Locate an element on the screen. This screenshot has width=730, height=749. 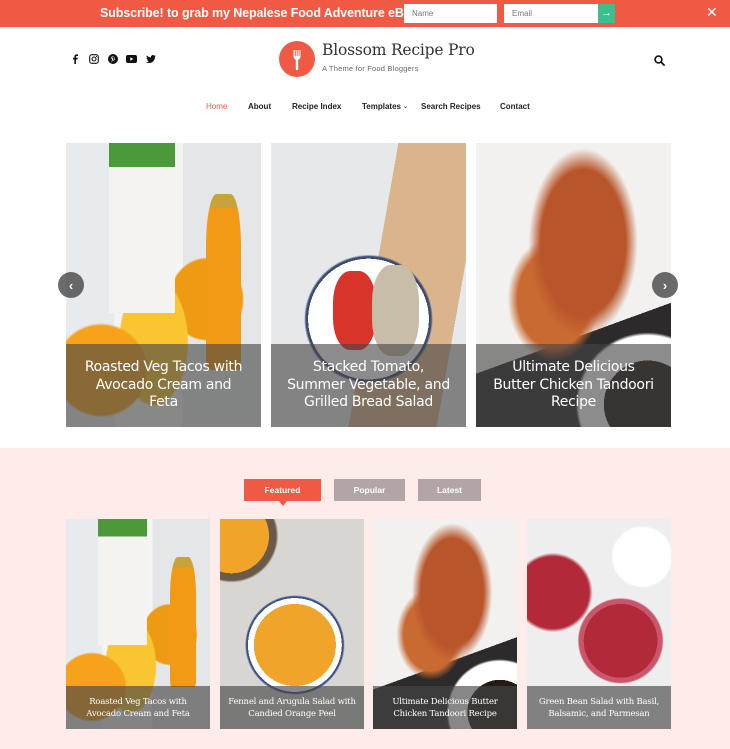
tab-popular: Popular is located at coordinates (369, 490).